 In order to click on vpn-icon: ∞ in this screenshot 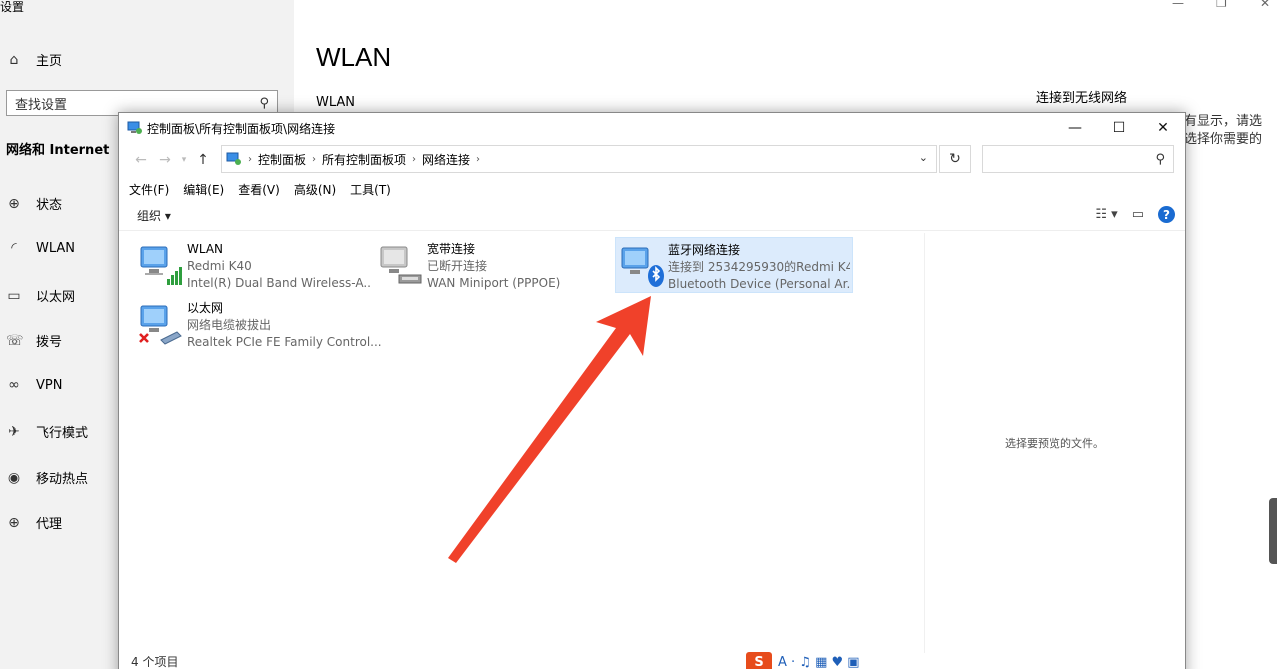, I will do `click(14, 385)`.